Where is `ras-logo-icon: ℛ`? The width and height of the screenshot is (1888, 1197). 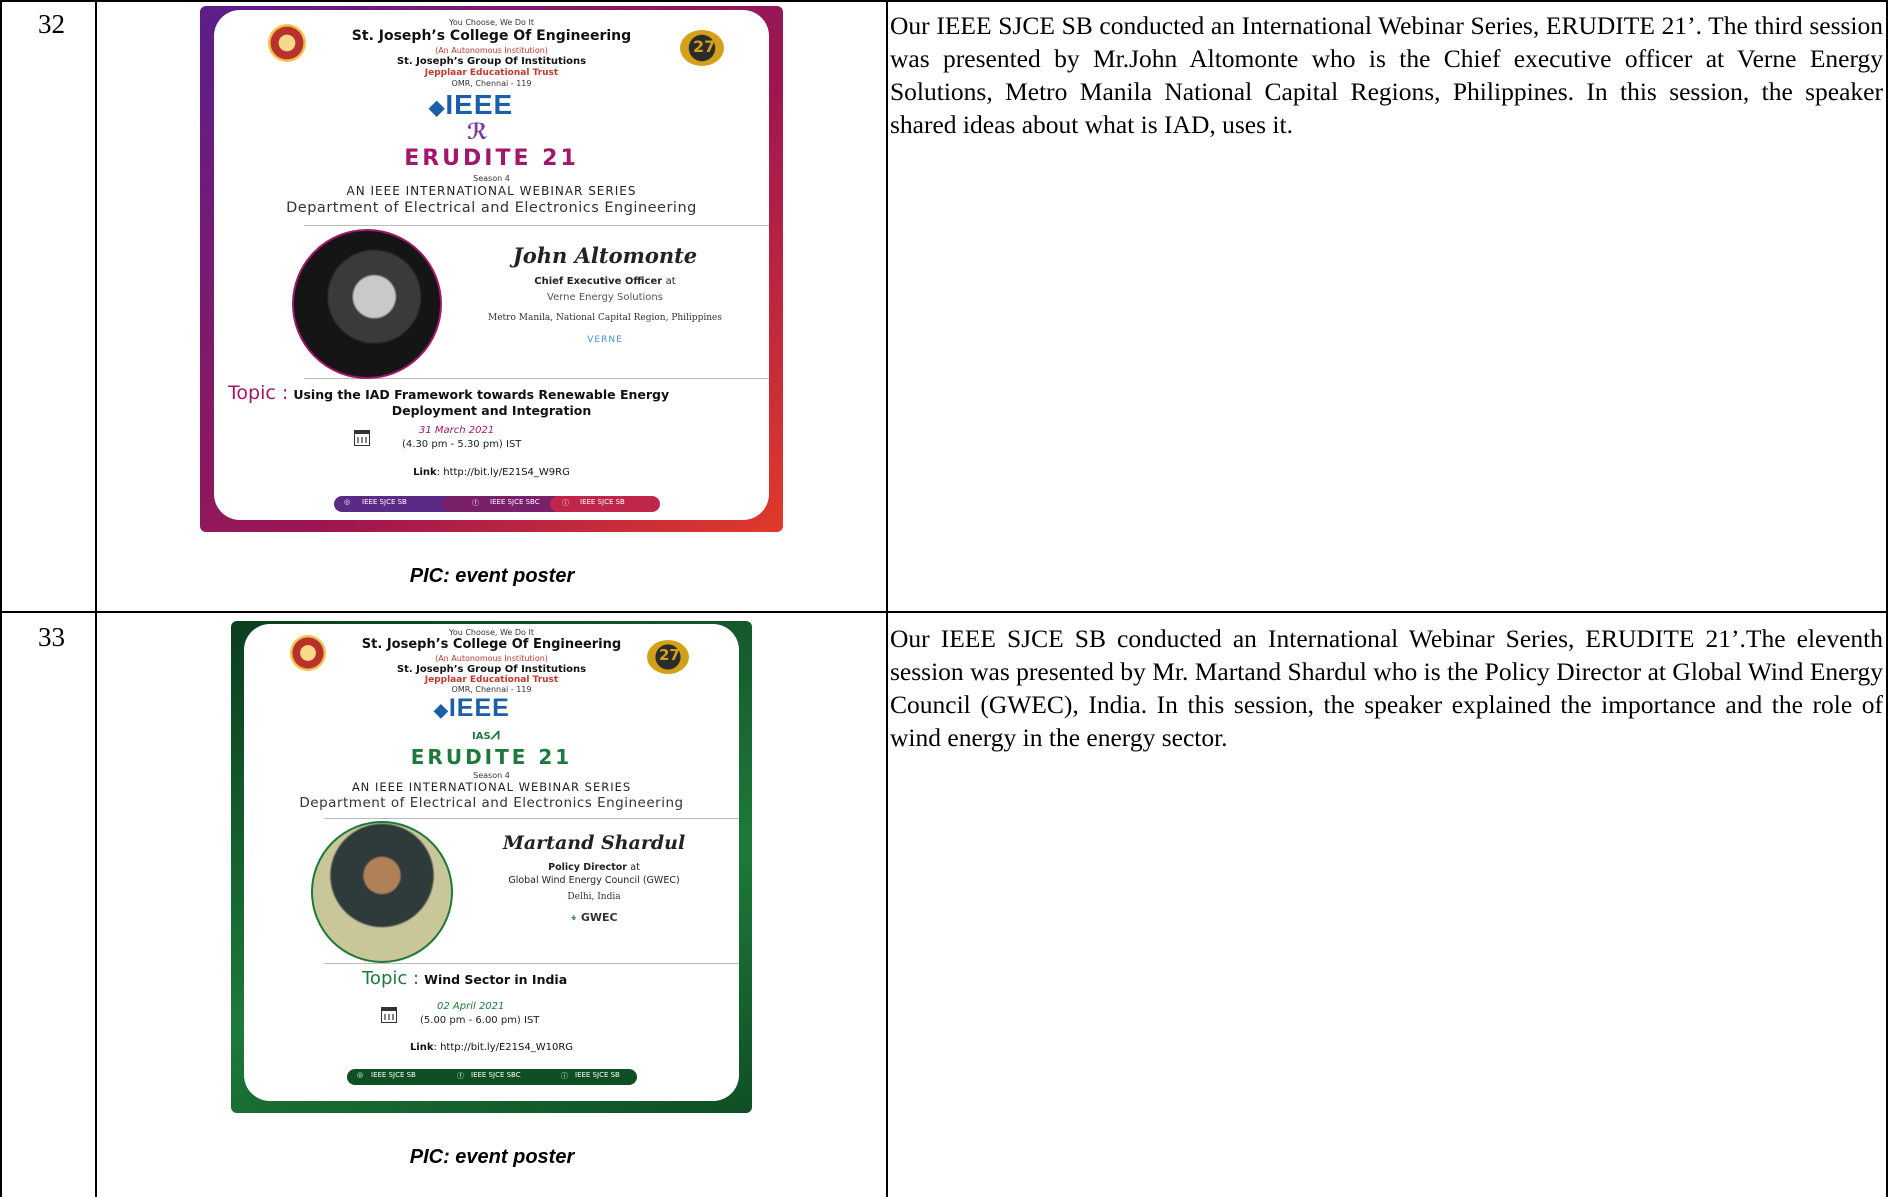 ras-logo-icon: ℛ is located at coordinates (477, 132).